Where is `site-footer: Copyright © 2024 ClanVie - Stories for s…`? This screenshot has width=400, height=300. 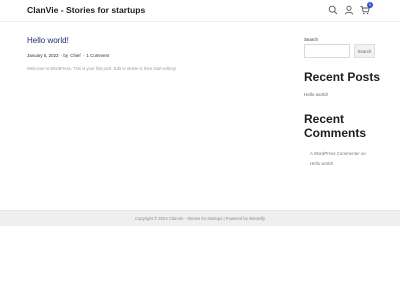
site-footer: Copyright © 2024 ClanVie - Stories for s… is located at coordinates (200, 218).